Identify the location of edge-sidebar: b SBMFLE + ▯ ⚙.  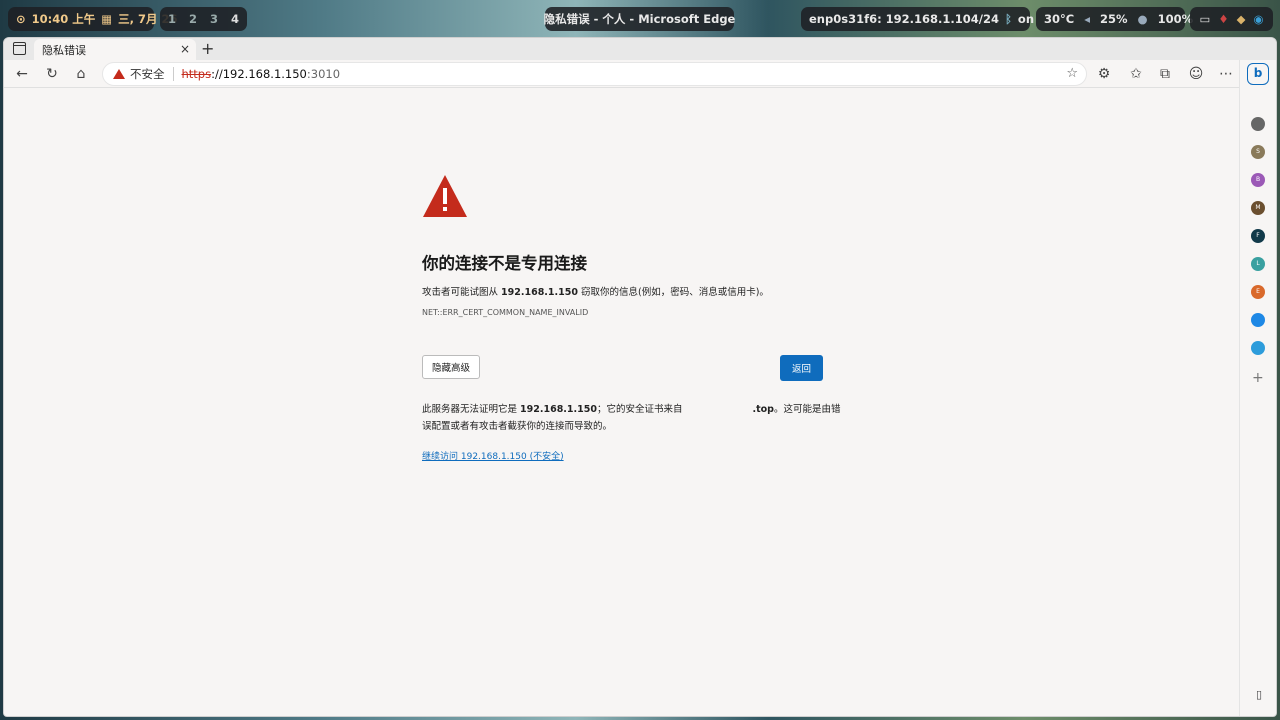
(1257, 388).